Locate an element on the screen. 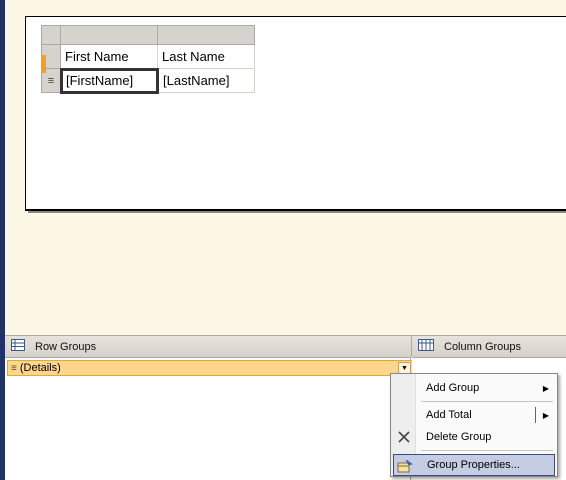 The width and height of the screenshot is (566, 480). row-groups-icon is located at coordinates (18, 346).